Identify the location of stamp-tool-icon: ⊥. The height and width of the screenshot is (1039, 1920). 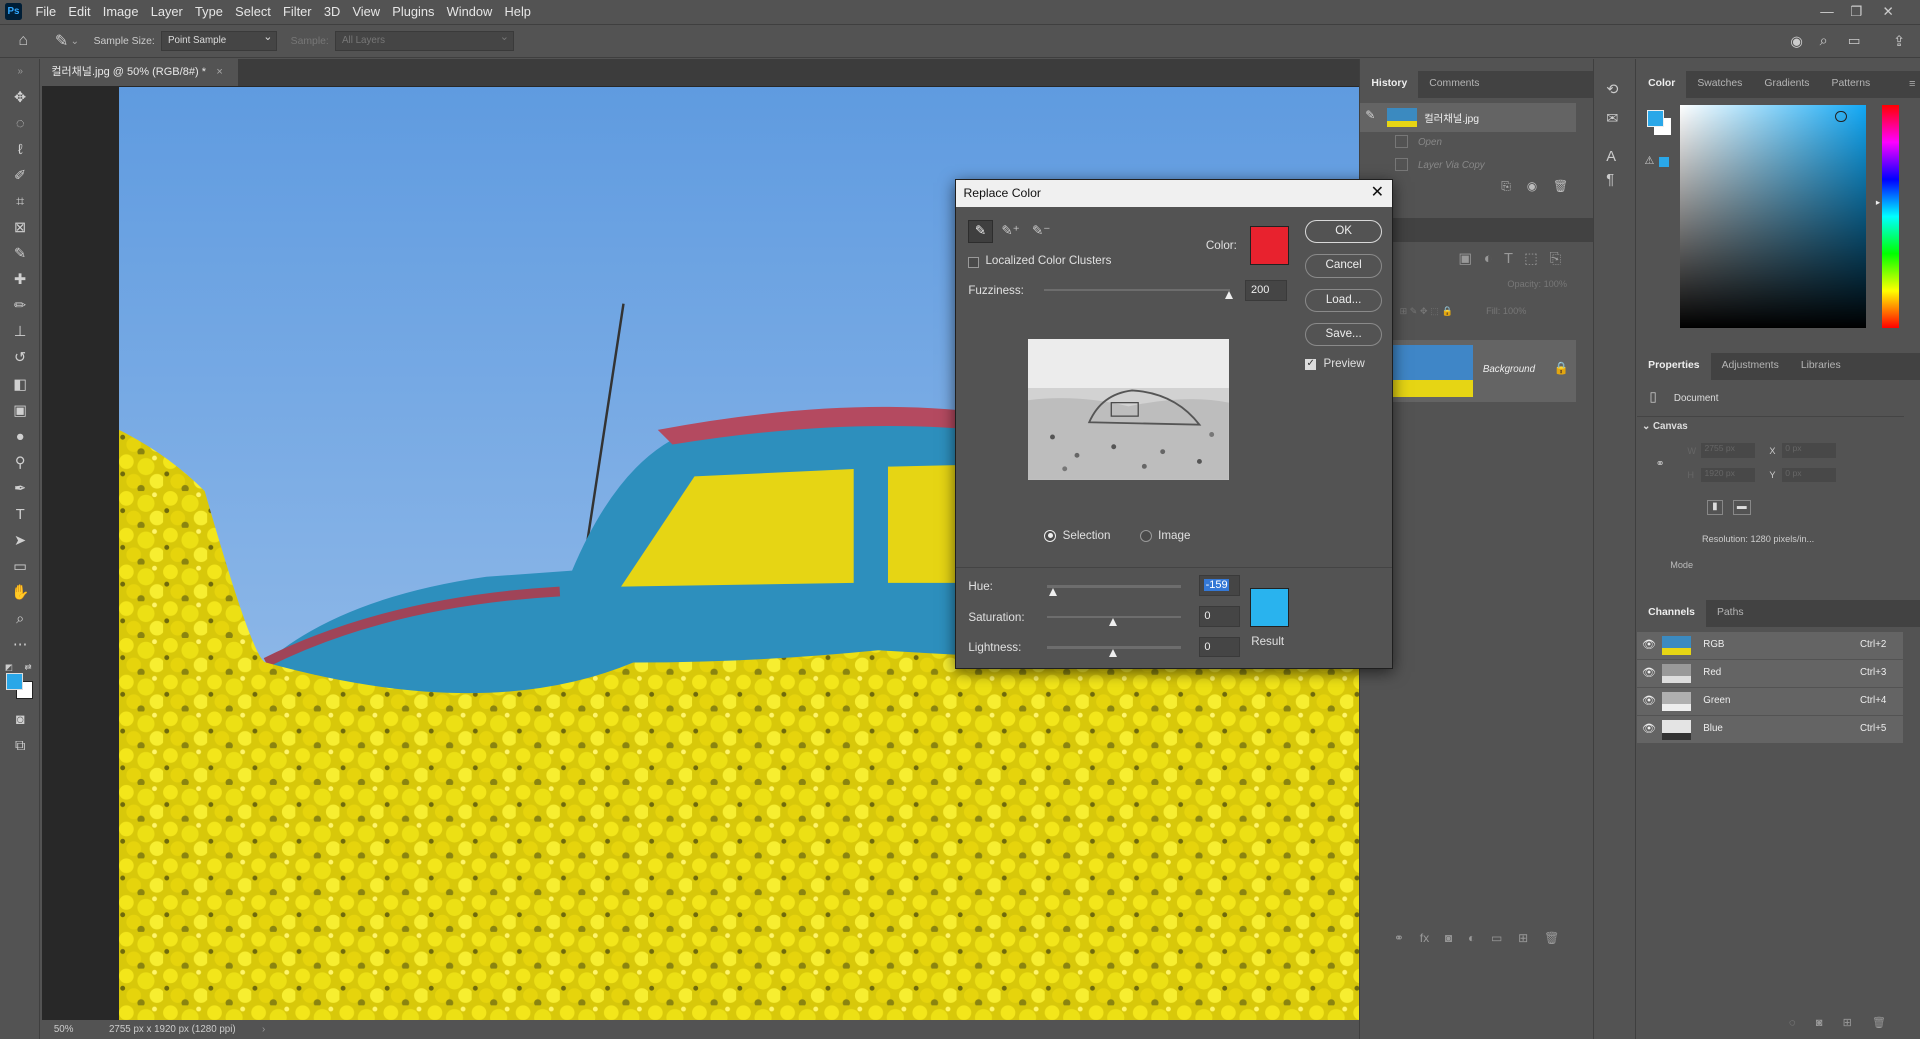
(20, 333).